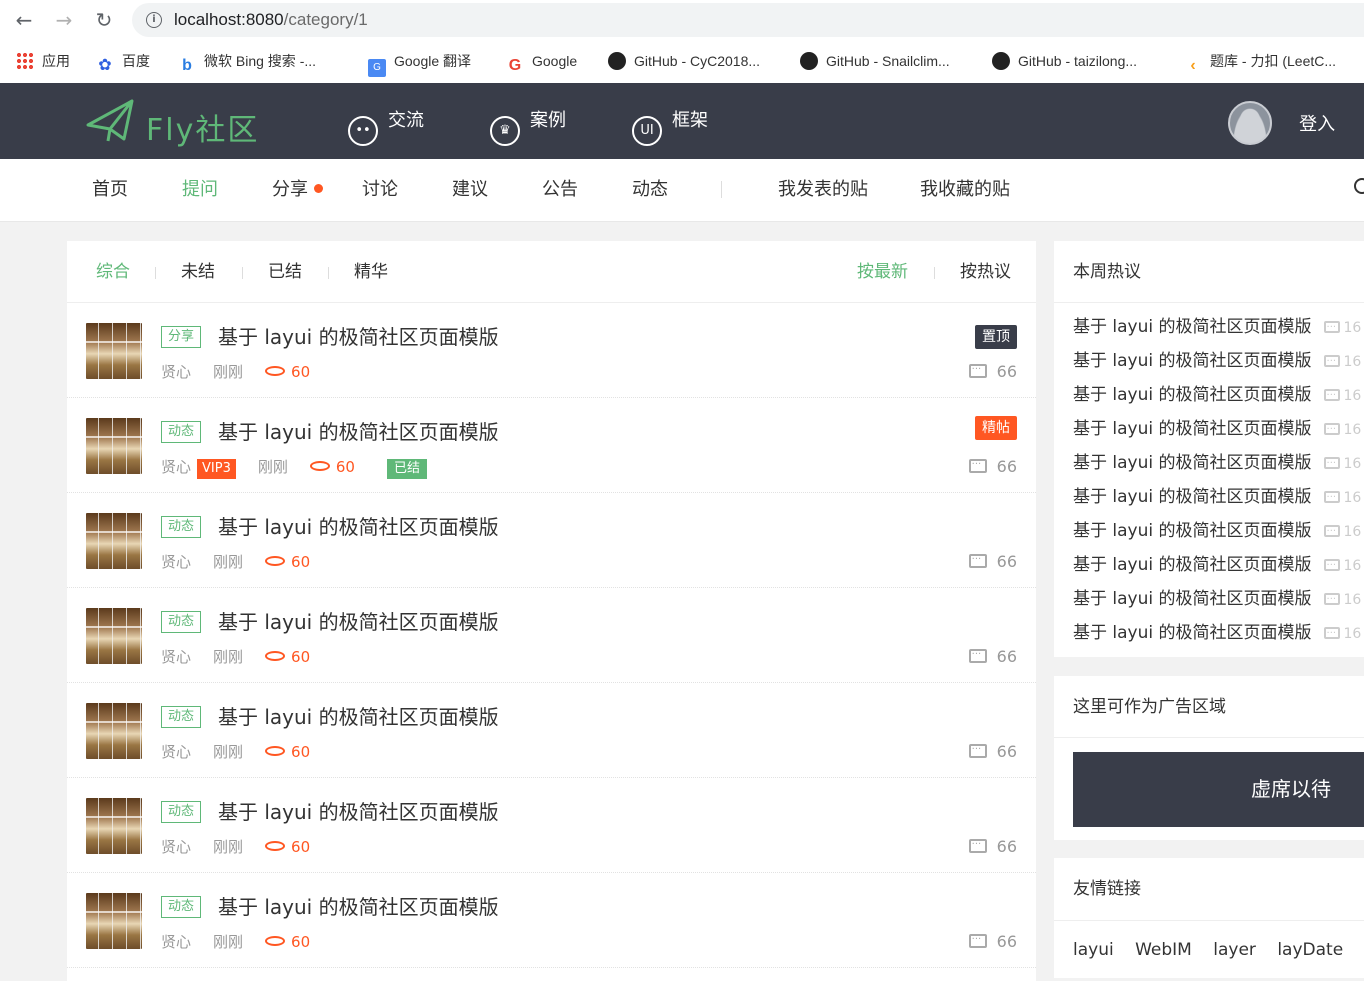 The image size is (1364, 981). Describe the element at coordinates (419, 63) in the screenshot. I see `bookmark-google-translate: G Google 翻译` at that location.